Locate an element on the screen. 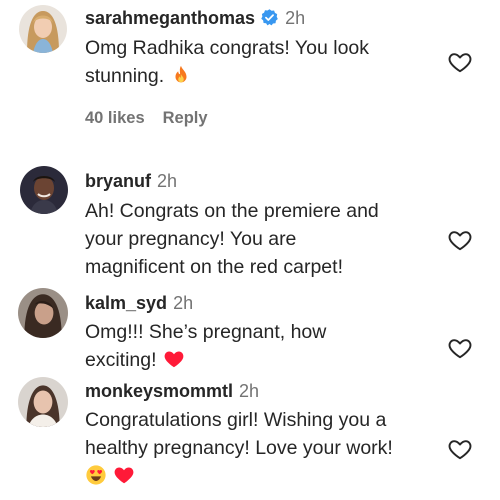 Image resolution: width=500 pixels, height=500 pixels. comment-line: Ah! Congrats on the premiere and is located at coordinates (232, 211).